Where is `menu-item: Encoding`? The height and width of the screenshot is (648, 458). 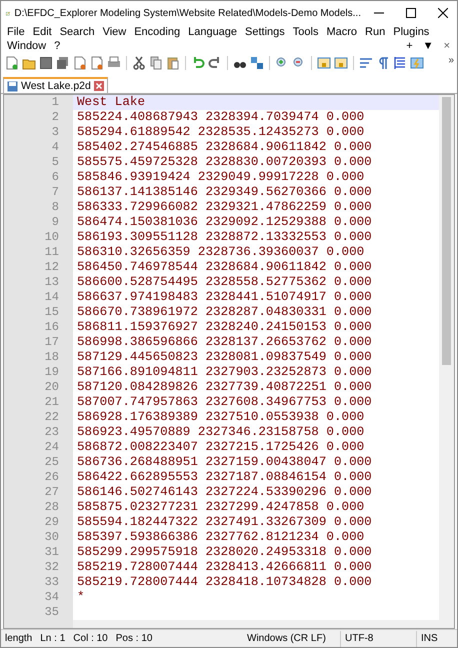 menu-item: Encoding is located at coordinates (157, 32).